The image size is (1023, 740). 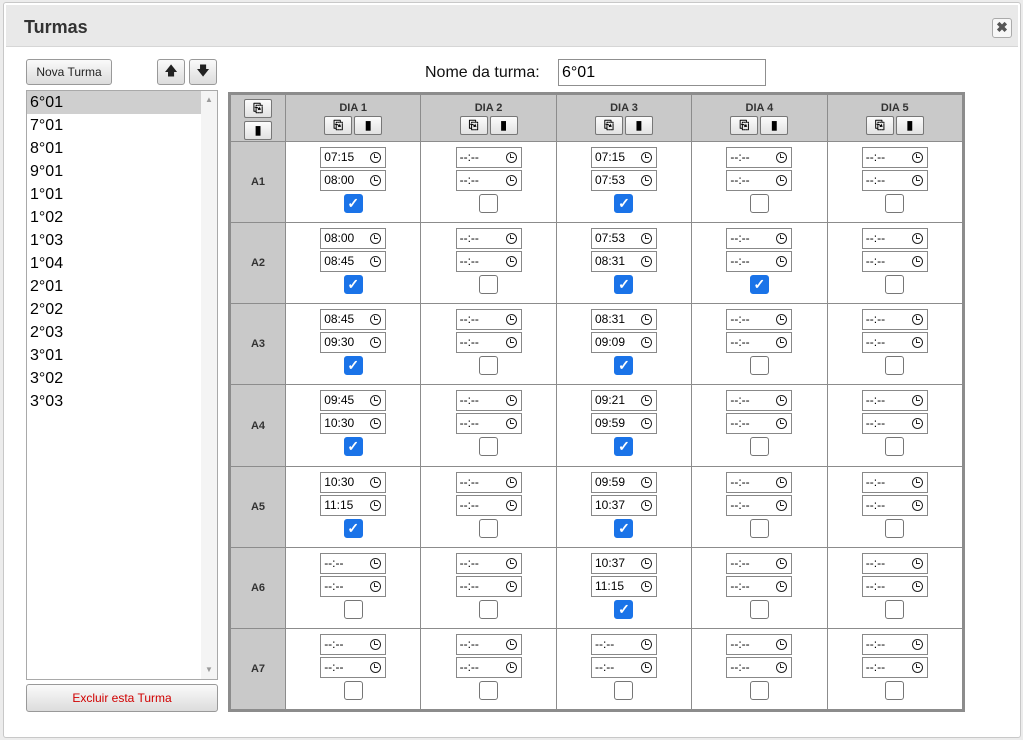 What do you see at coordinates (623, 262) in the screenshot?
I see `end-time-input: 08:31` at bounding box center [623, 262].